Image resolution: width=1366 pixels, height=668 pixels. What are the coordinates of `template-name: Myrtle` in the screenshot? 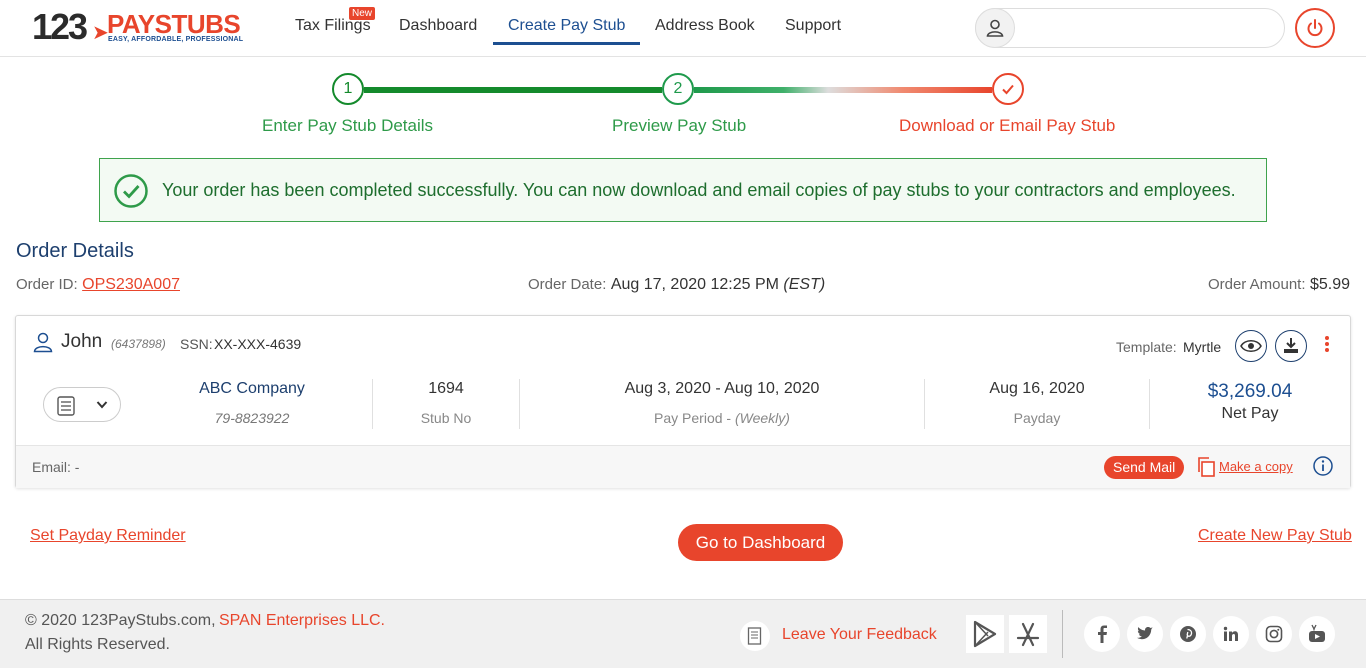 It's located at (1202, 347).